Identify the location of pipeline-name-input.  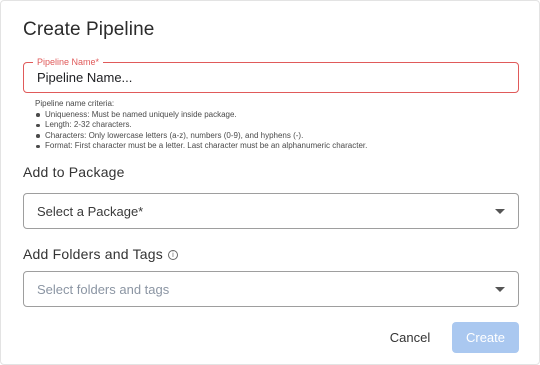
(271, 77).